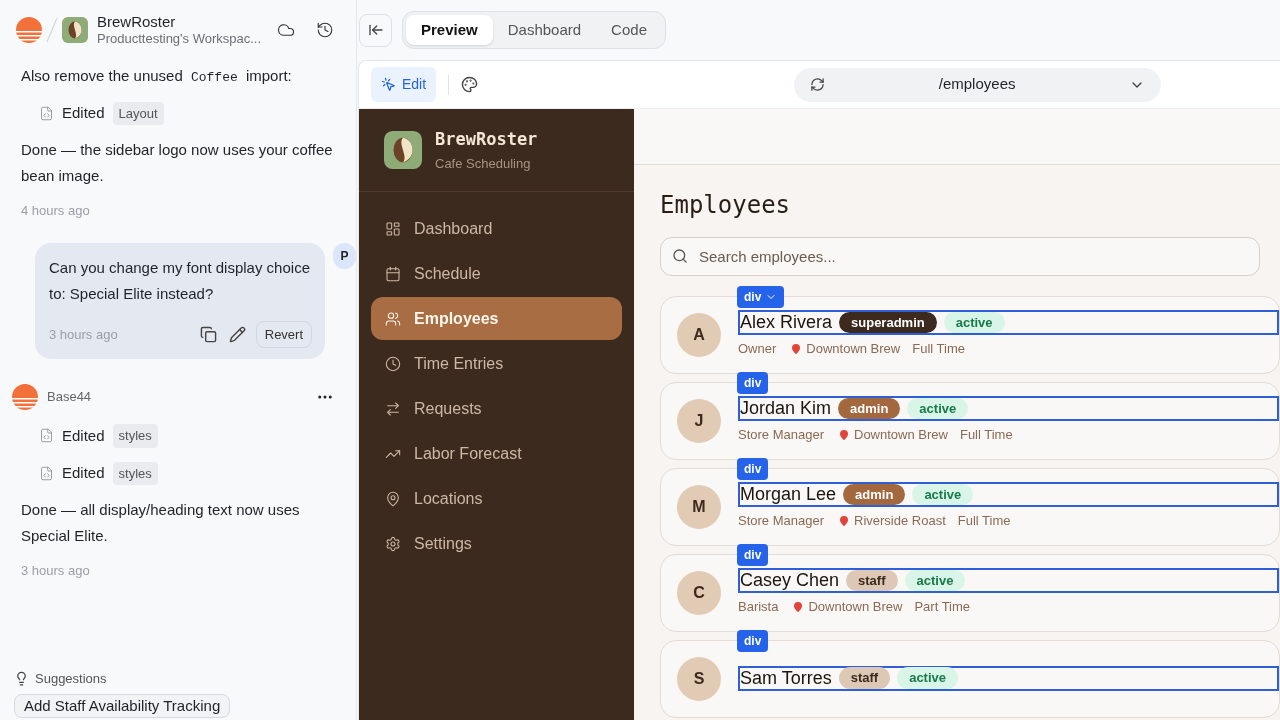 This screenshot has height=720, width=1280. I want to click on employment-type: Part Time, so click(942, 606).